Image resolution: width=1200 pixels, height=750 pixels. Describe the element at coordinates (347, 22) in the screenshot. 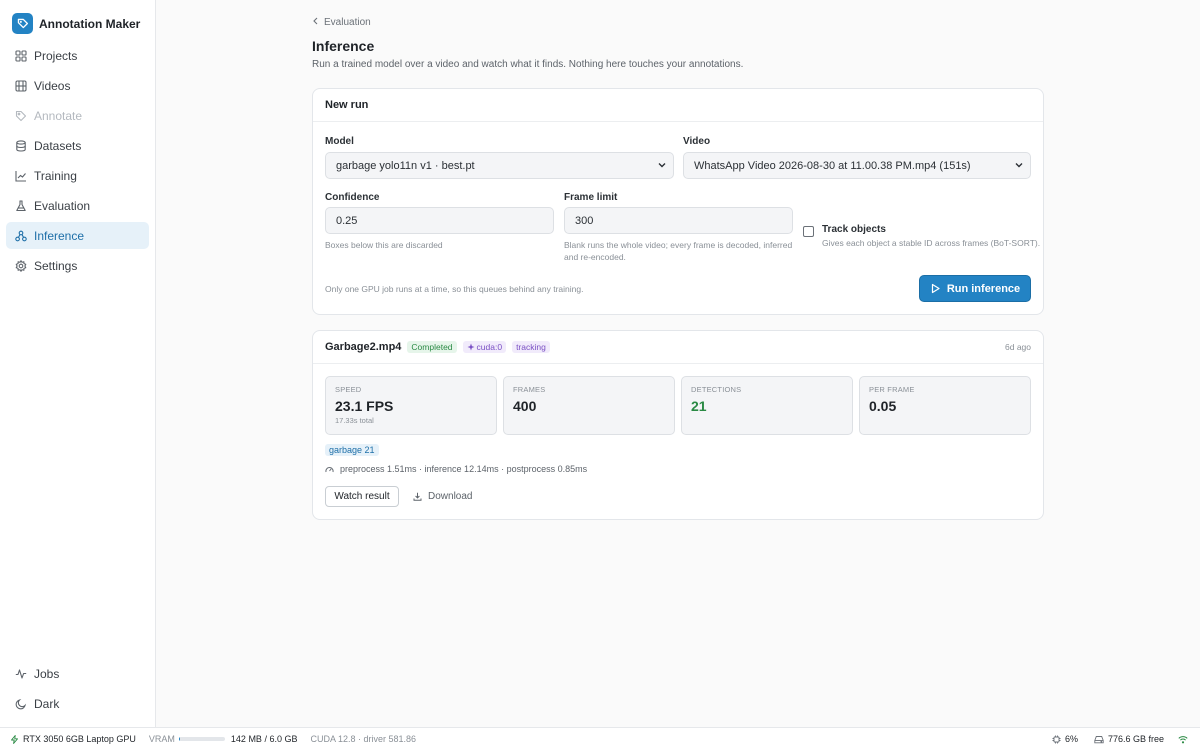

I see `breadcrumb-link: Evaluation` at that location.